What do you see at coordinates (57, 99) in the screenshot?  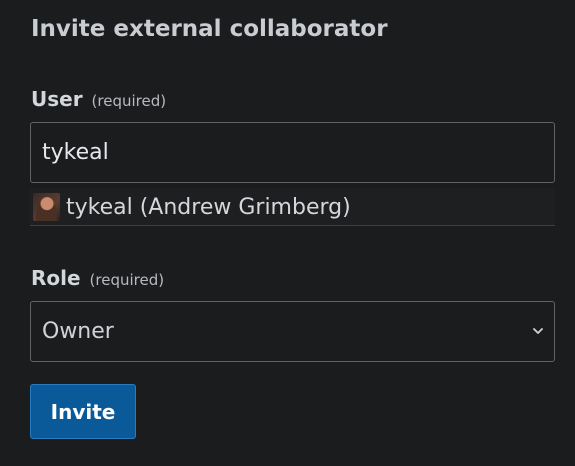 I see `user-label-text: User` at bounding box center [57, 99].